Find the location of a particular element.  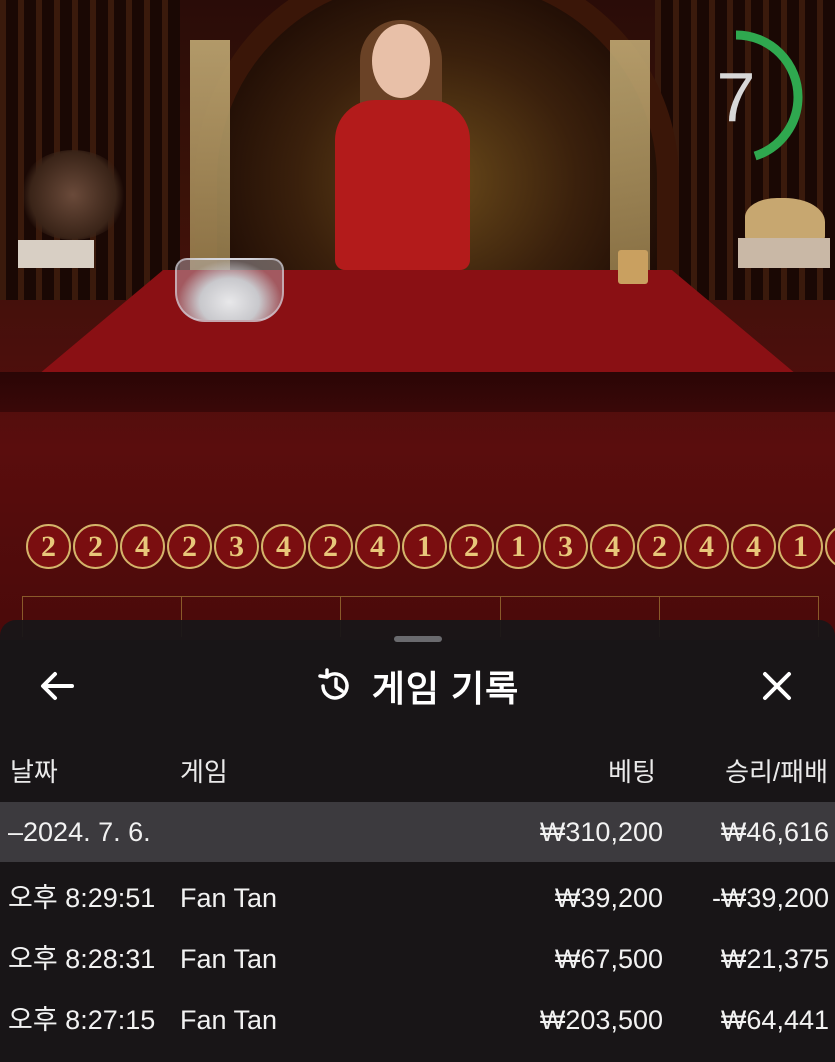

bonsai-pot is located at coordinates (56, 254).